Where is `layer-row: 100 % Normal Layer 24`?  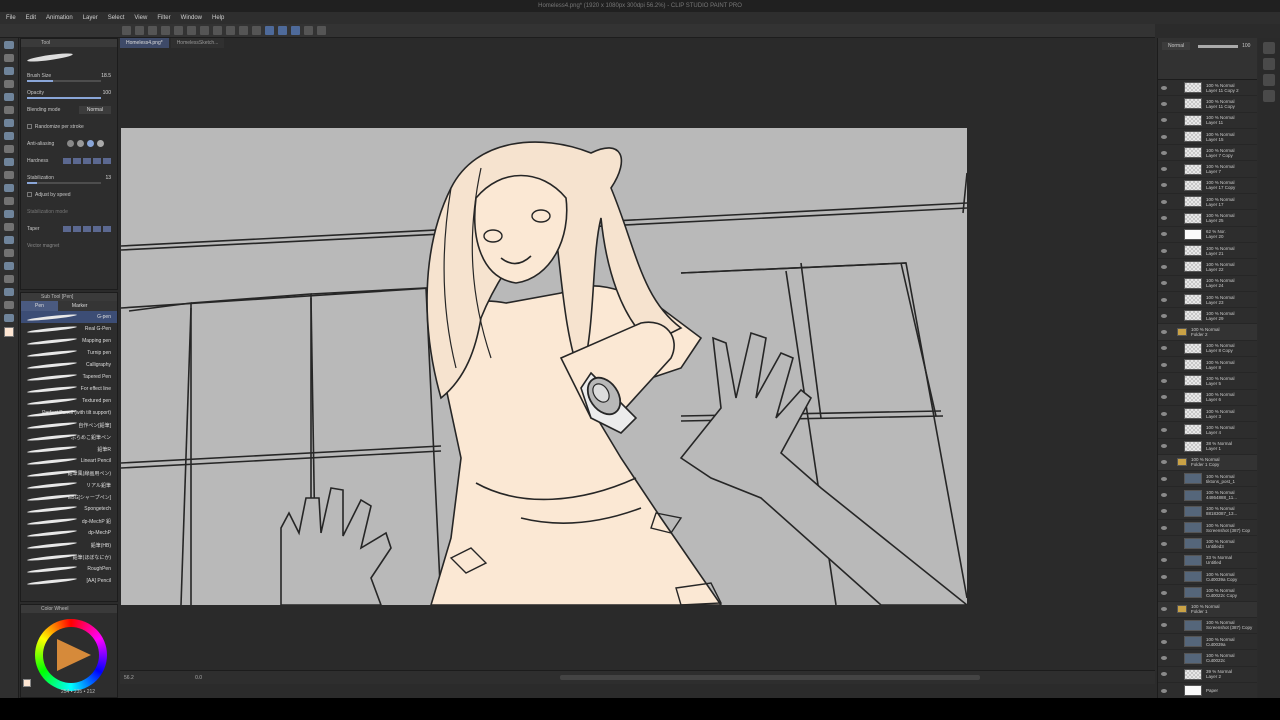
layer-row: 100 % Normal Layer 24 is located at coordinates (1207, 284).